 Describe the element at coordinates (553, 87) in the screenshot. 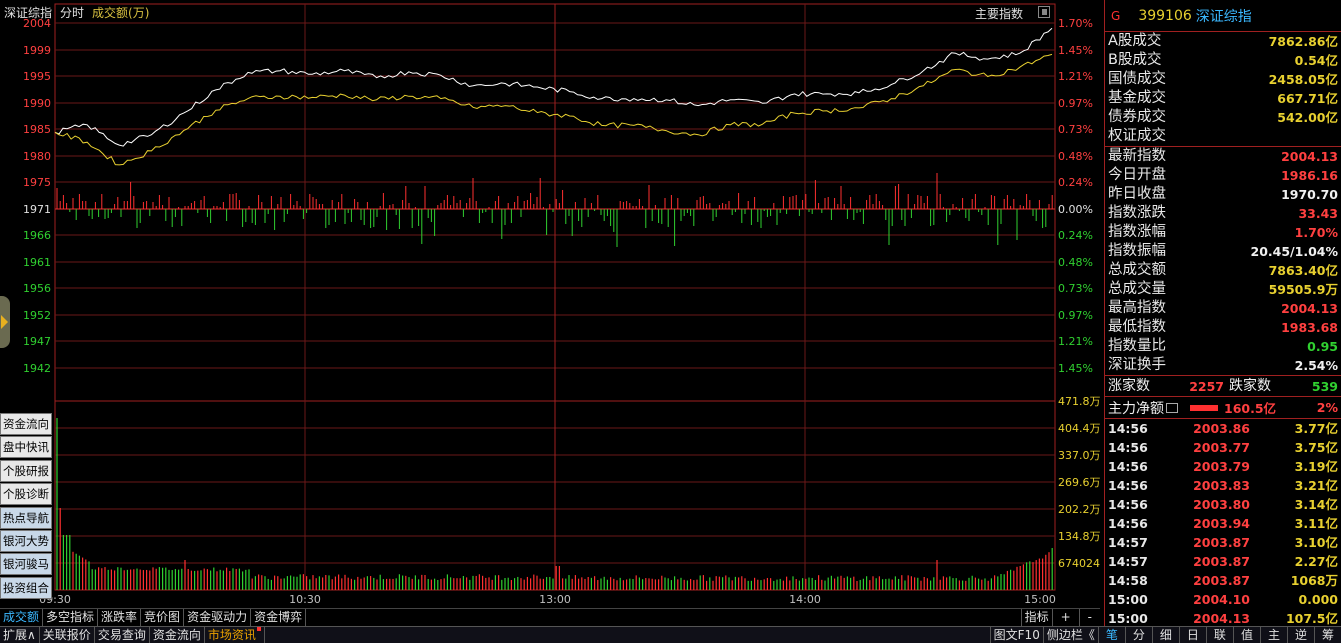

I see `index-line` at that location.